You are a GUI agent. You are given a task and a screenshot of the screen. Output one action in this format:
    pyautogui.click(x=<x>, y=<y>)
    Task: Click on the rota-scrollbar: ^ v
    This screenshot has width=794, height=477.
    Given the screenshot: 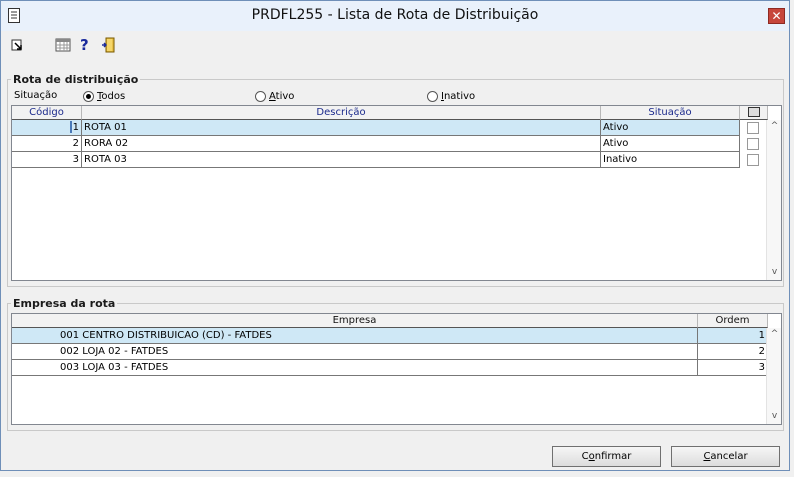 What is the action you would take?
    pyautogui.click(x=773, y=200)
    